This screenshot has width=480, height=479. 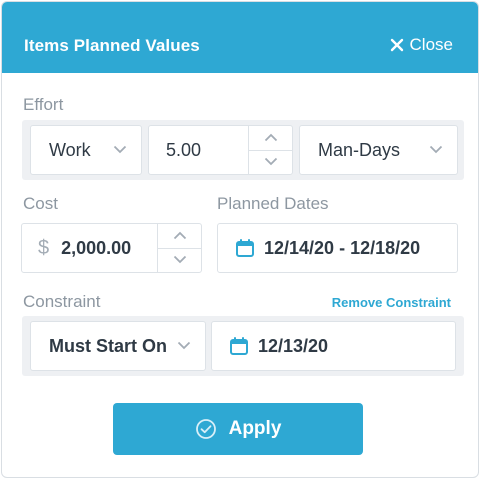 I want to click on effort-amount-value: 5.00, so click(x=184, y=149).